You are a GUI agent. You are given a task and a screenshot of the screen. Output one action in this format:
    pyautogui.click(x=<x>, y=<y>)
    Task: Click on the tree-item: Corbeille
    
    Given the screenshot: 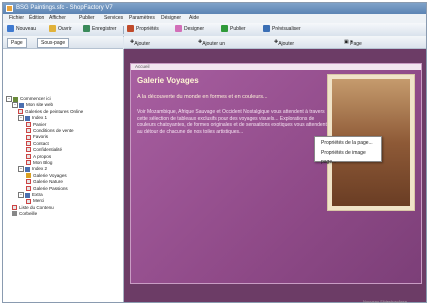 What is the action you would take?
    pyautogui.click(x=24, y=214)
    